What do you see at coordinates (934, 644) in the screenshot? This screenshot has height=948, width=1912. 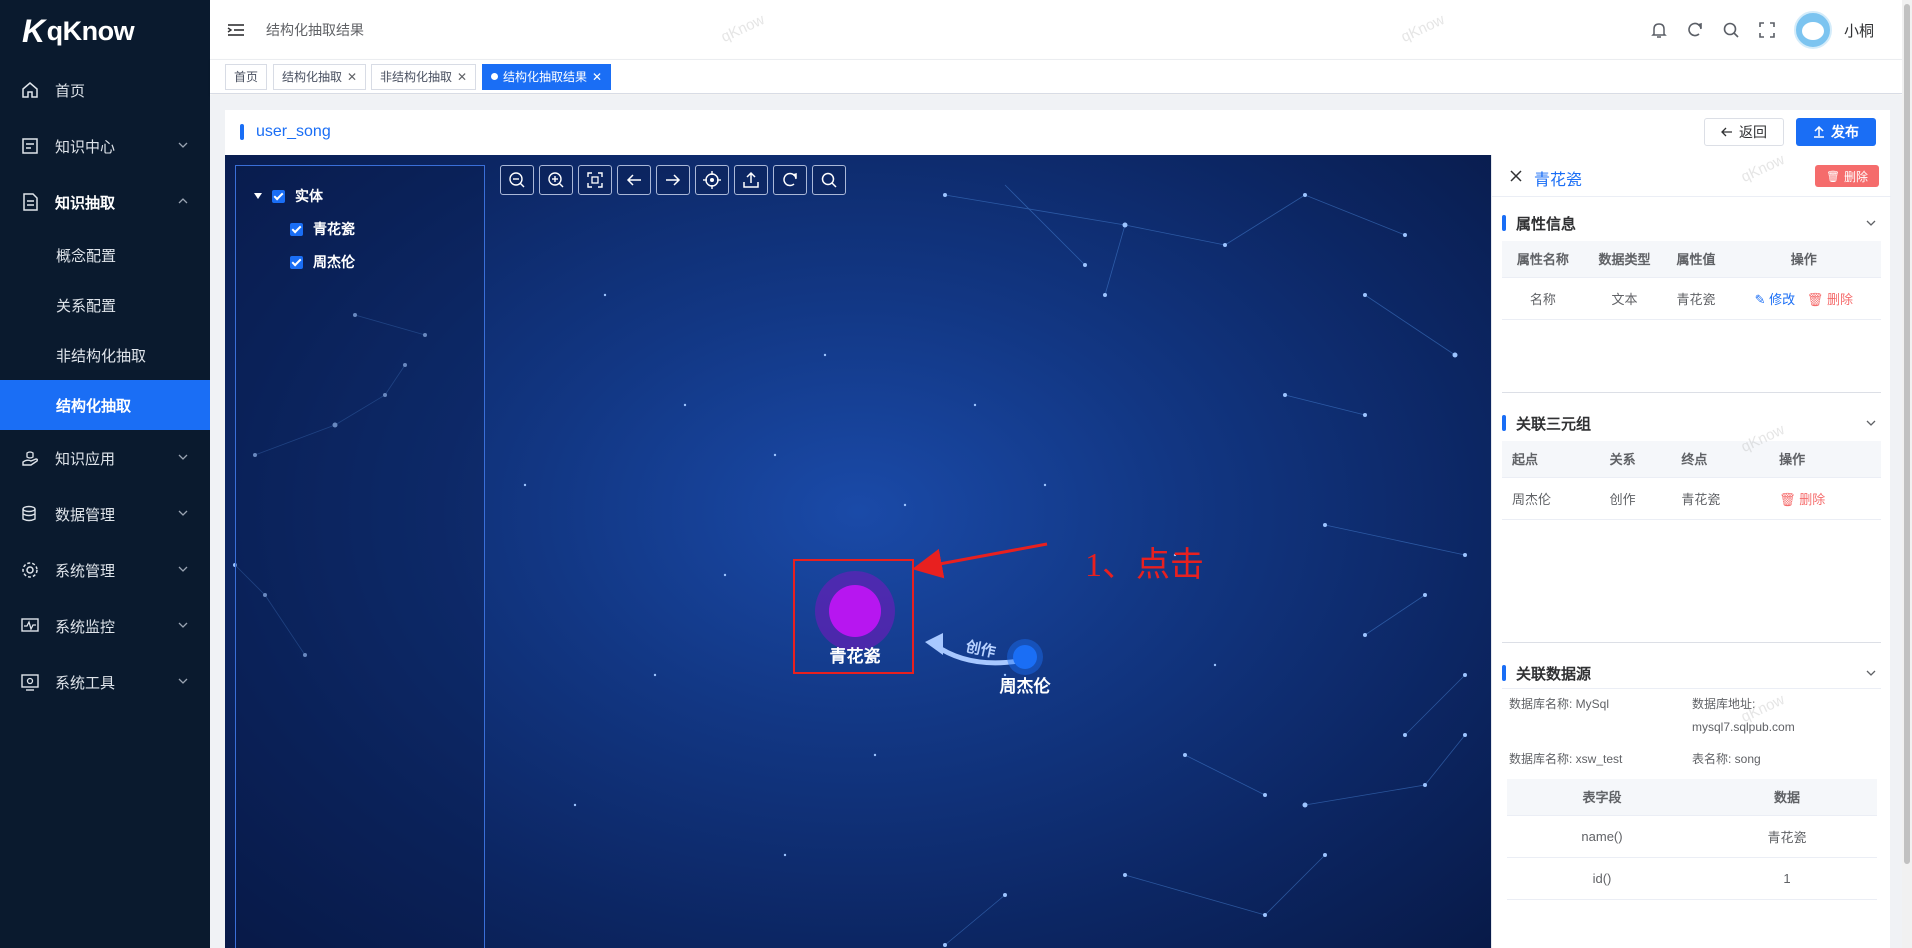 I see `edge-arrowhead` at bounding box center [934, 644].